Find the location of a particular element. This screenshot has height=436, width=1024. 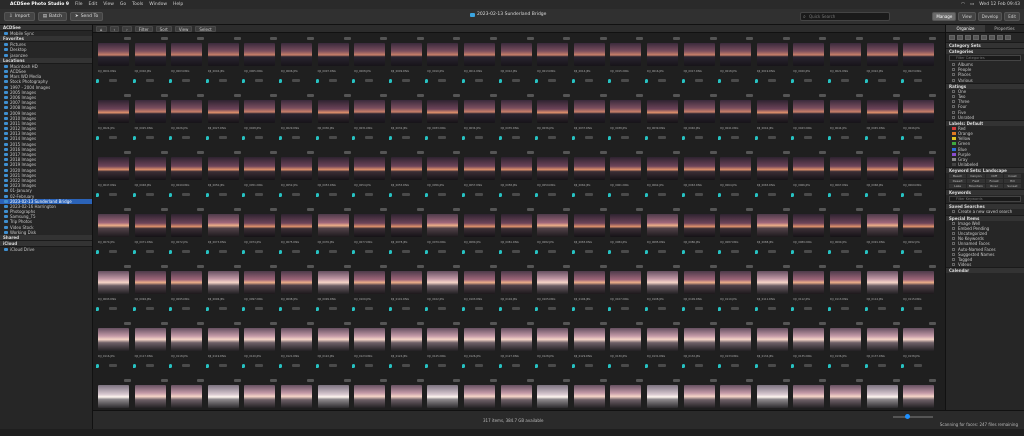

thumbnail-item: DJI_0072.JPG is located at coordinates (186, 232).